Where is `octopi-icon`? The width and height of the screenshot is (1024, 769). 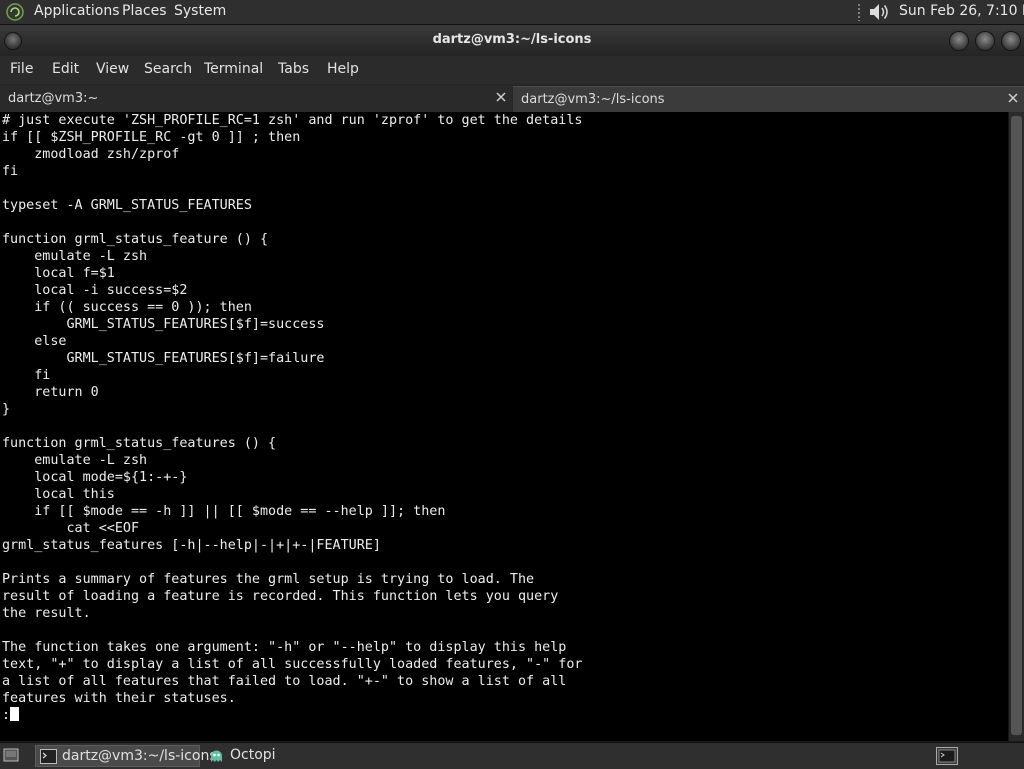
octopi-icon is located at coordinates (216, 756).